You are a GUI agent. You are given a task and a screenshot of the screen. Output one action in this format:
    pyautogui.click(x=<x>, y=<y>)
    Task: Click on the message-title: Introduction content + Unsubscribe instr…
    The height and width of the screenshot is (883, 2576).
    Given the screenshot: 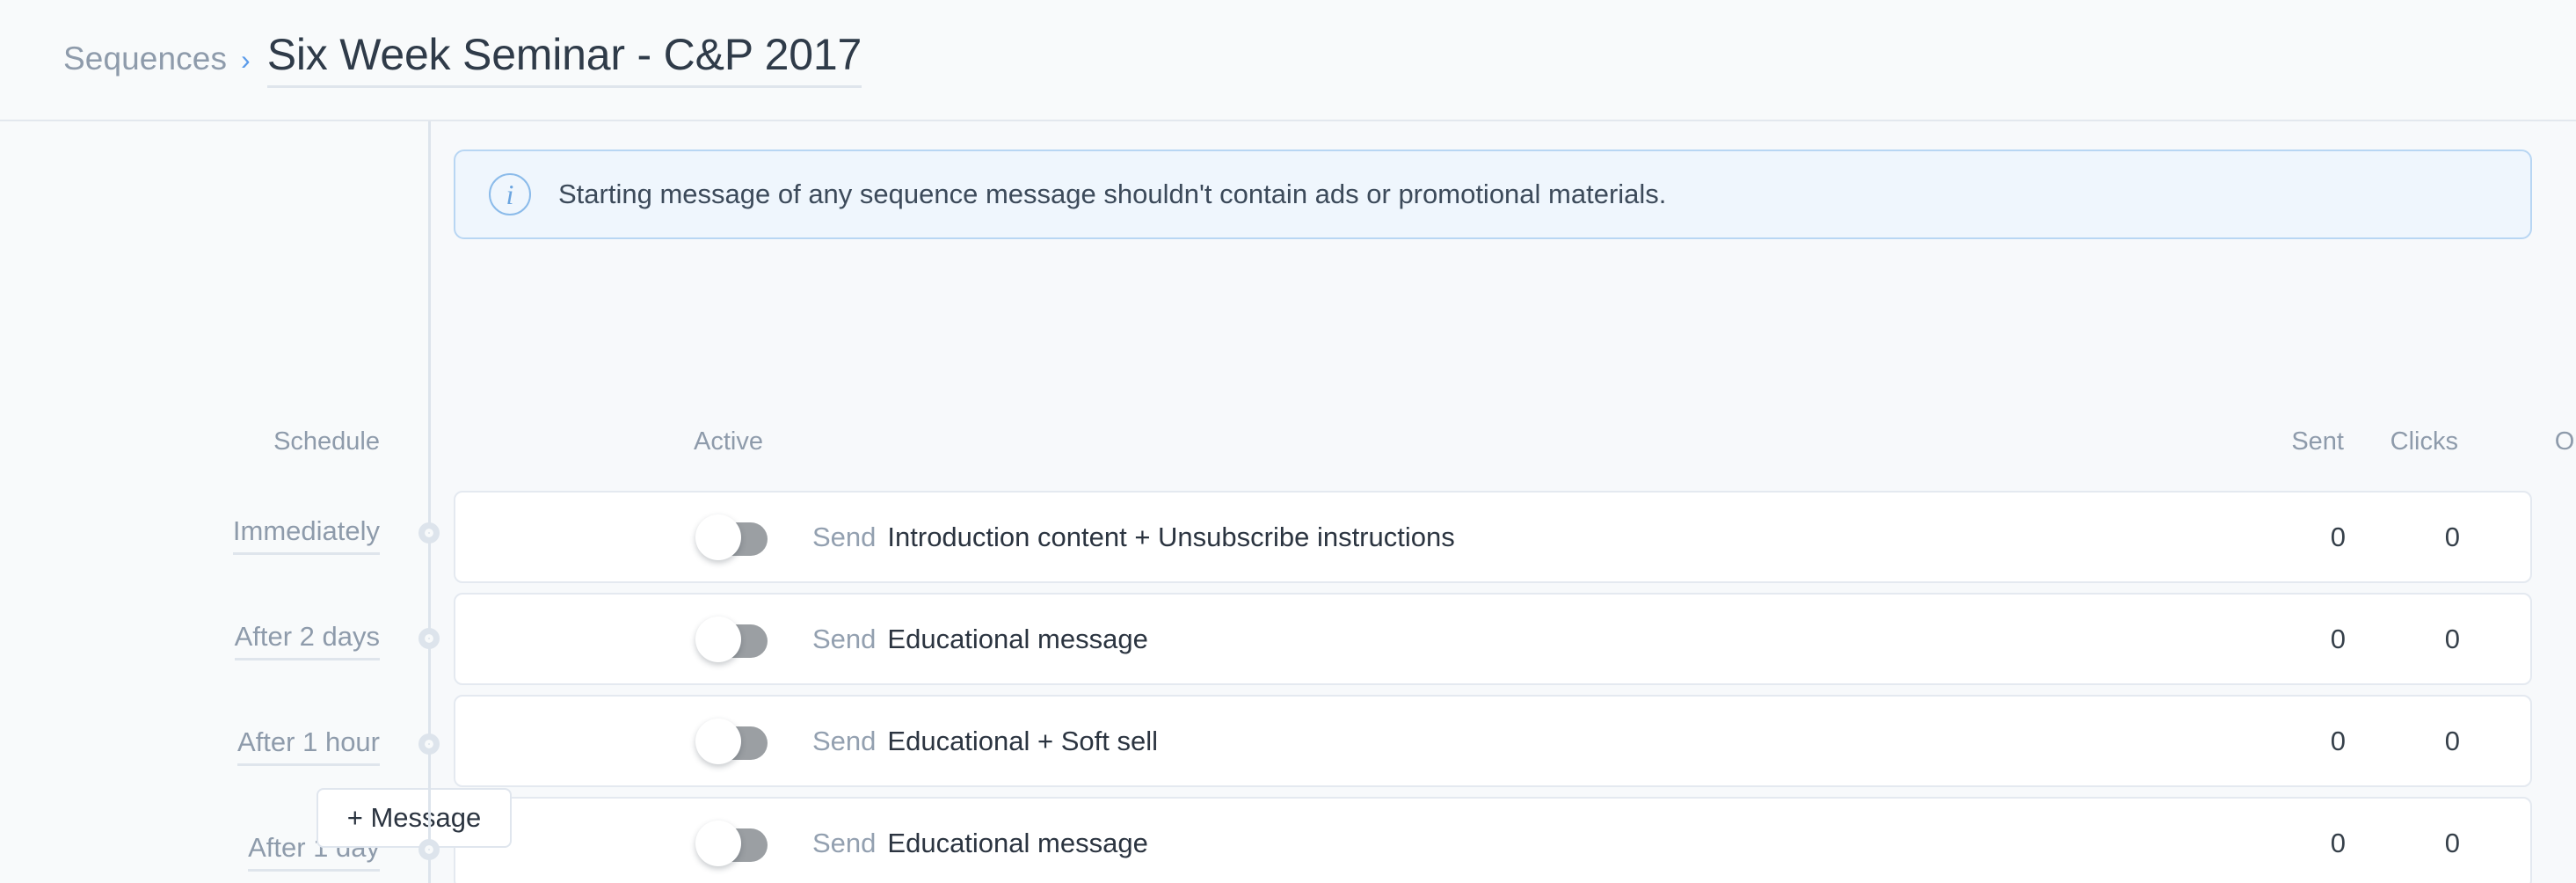 What is the action you would take?
    pyautogui.click(x=1171, y=536)
    